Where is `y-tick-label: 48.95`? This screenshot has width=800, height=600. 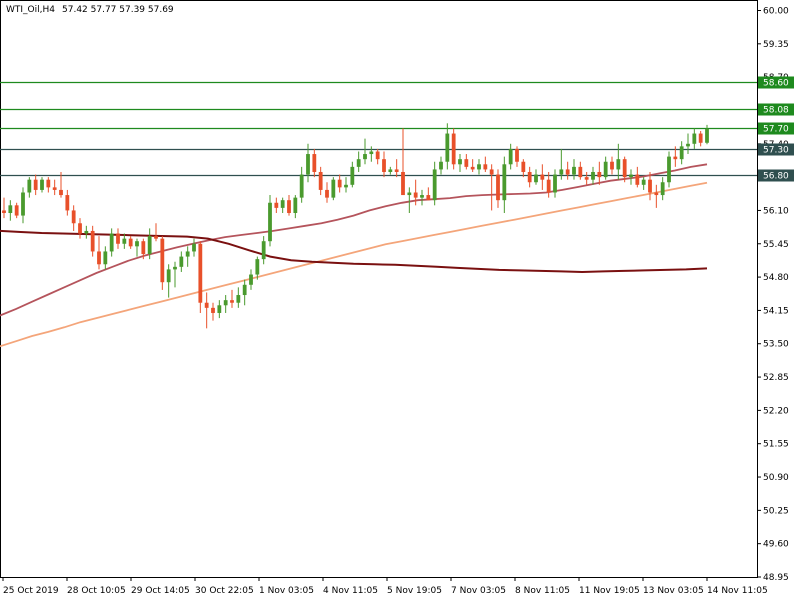
y-tick-label: 48.95 is located at coordinates (776, 578).